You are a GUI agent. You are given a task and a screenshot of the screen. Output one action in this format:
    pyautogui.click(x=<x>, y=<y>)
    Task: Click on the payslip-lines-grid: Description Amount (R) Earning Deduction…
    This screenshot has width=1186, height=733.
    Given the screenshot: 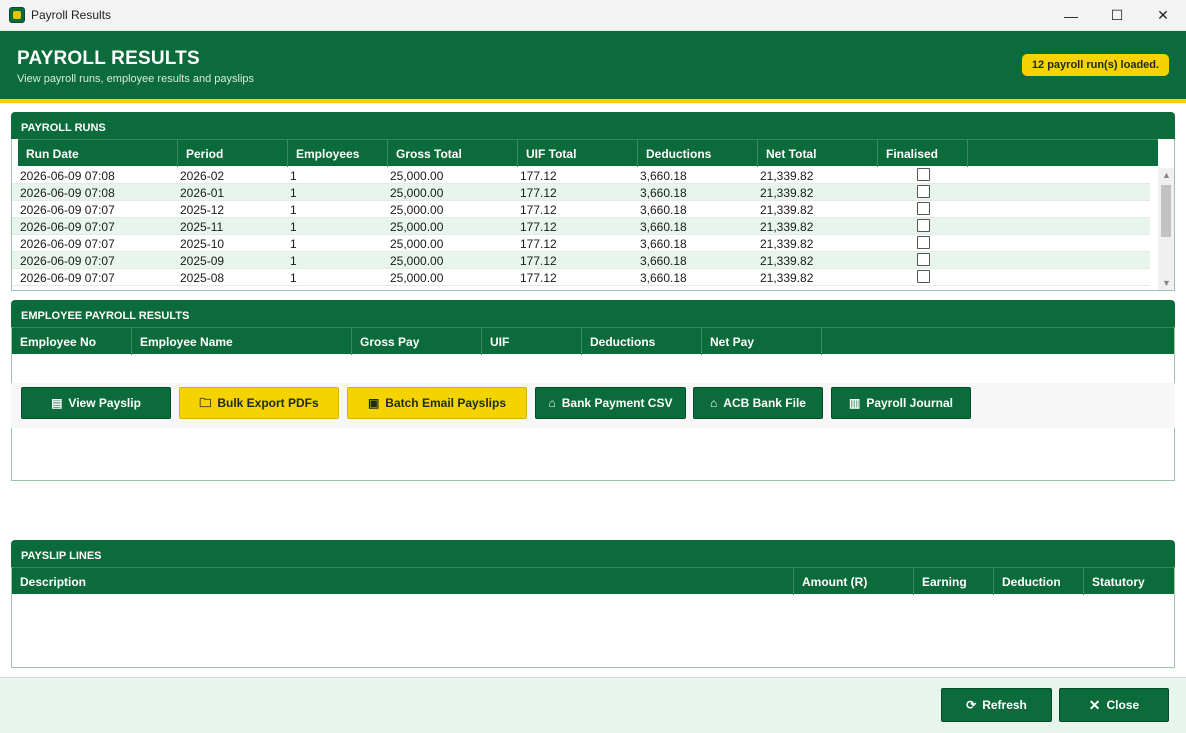 What is the action you would take?
    pyautogui.click(x=593, y=617)
    